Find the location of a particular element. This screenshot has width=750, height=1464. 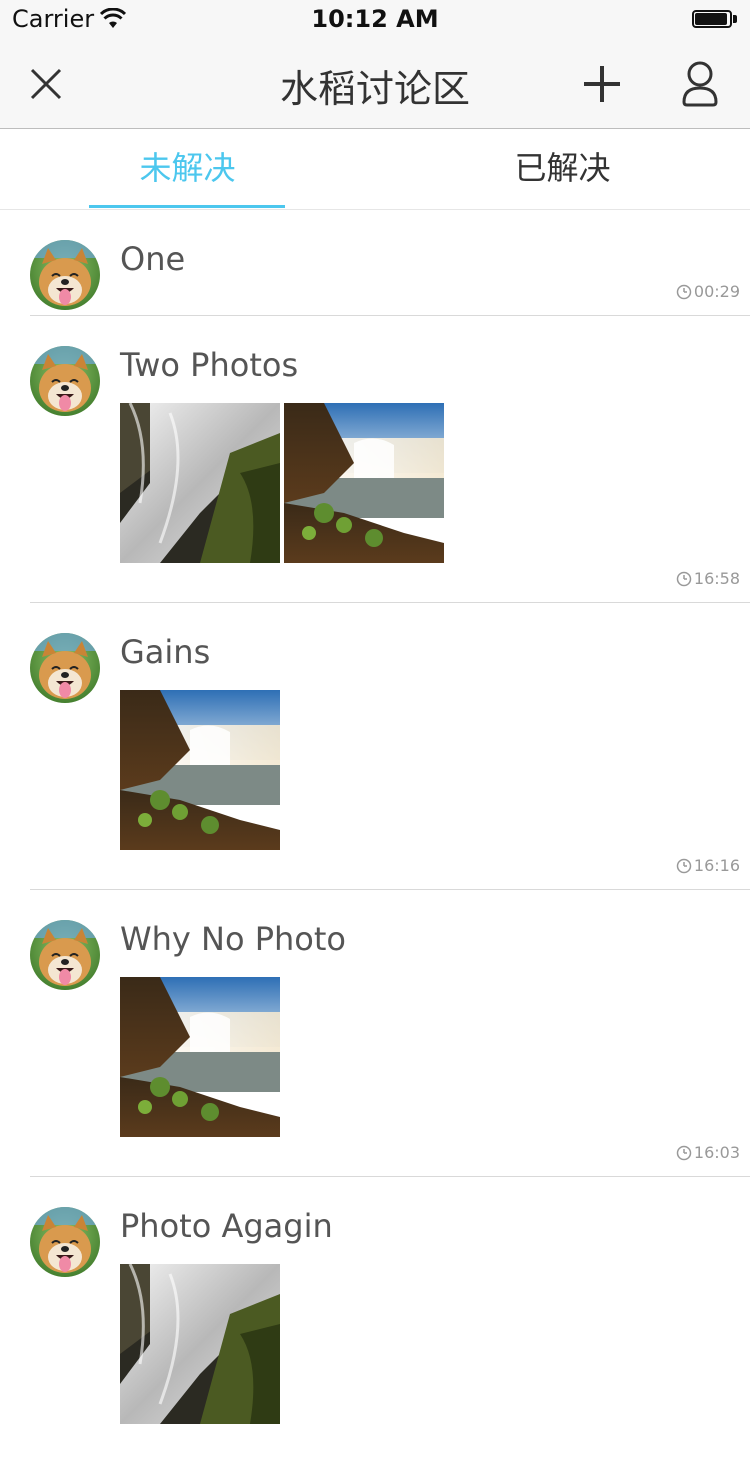

timestamp: 16:16 is located at coordinates (708, 865).